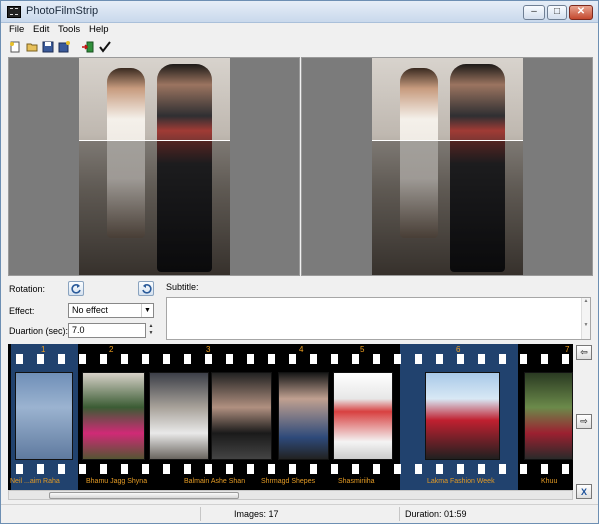  What do you see at coordinates (35, 481) in the screenshot?
I see `frame-caption: Neil ...aim Raha` at bounding box center [35, 481].